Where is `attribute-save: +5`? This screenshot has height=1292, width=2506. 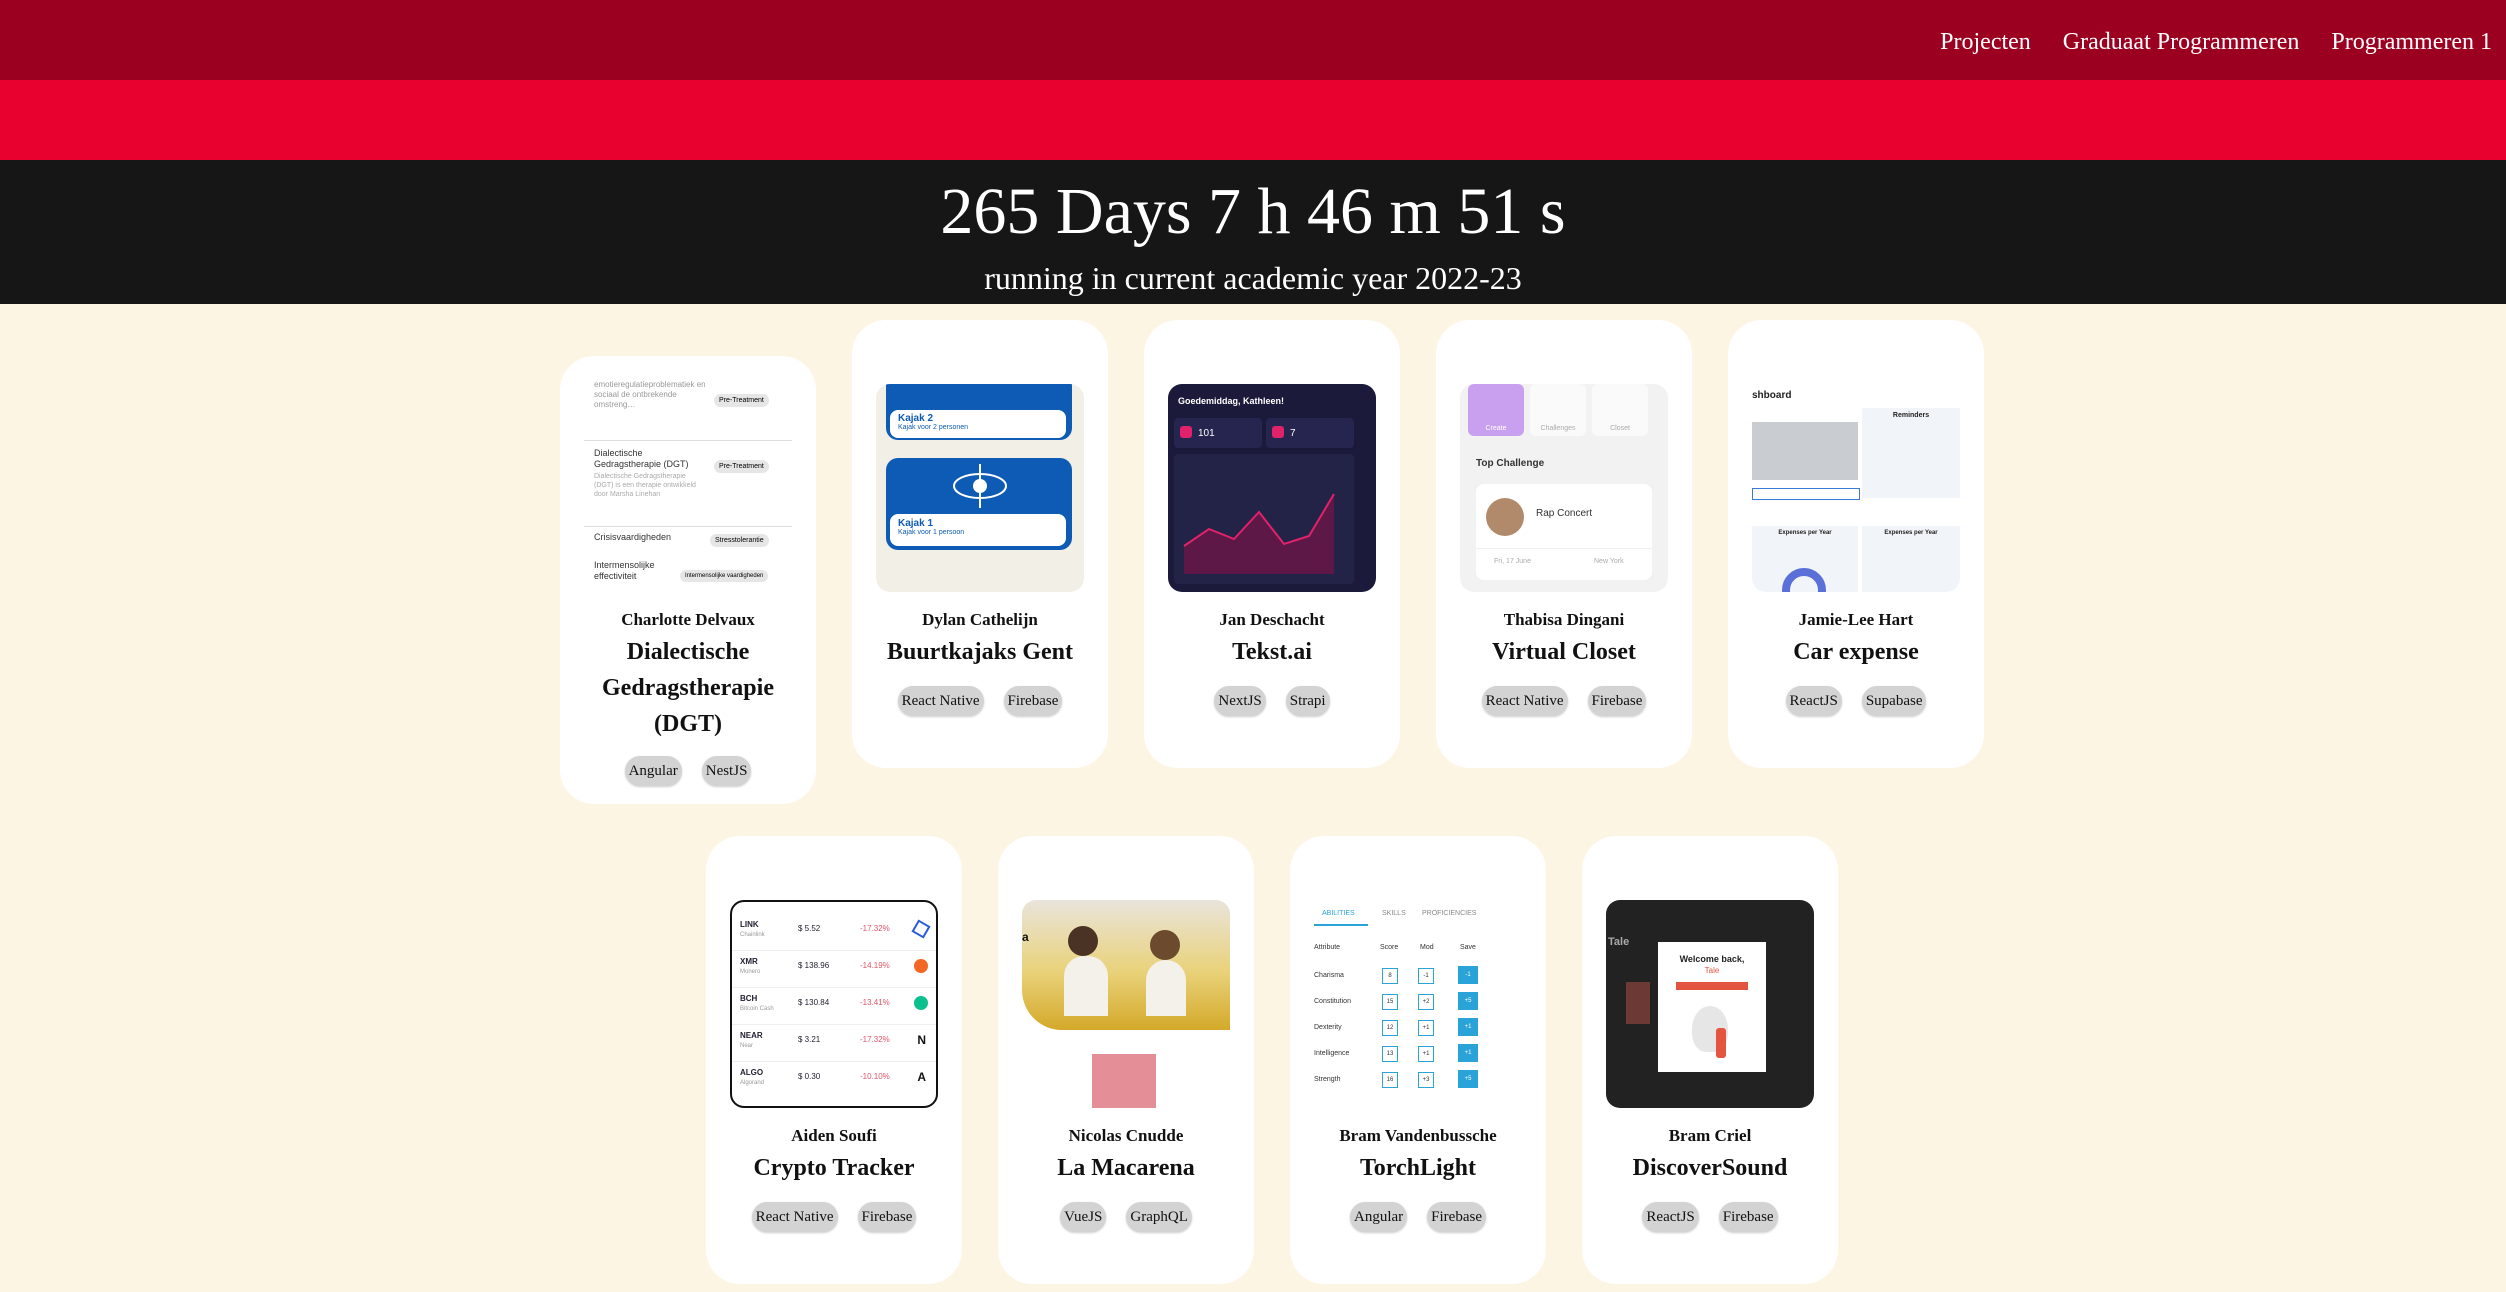
attribute-save: +5 is located at coordinates (1468, 1079).